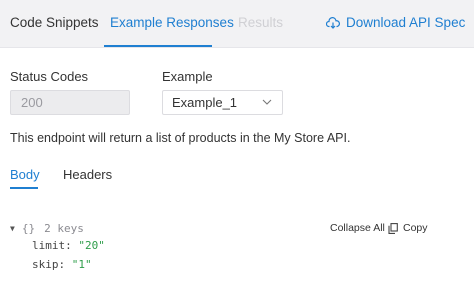 The image size is (474, 281). I want to click on tab-example-responses: Example Responses, so click(172, 22).